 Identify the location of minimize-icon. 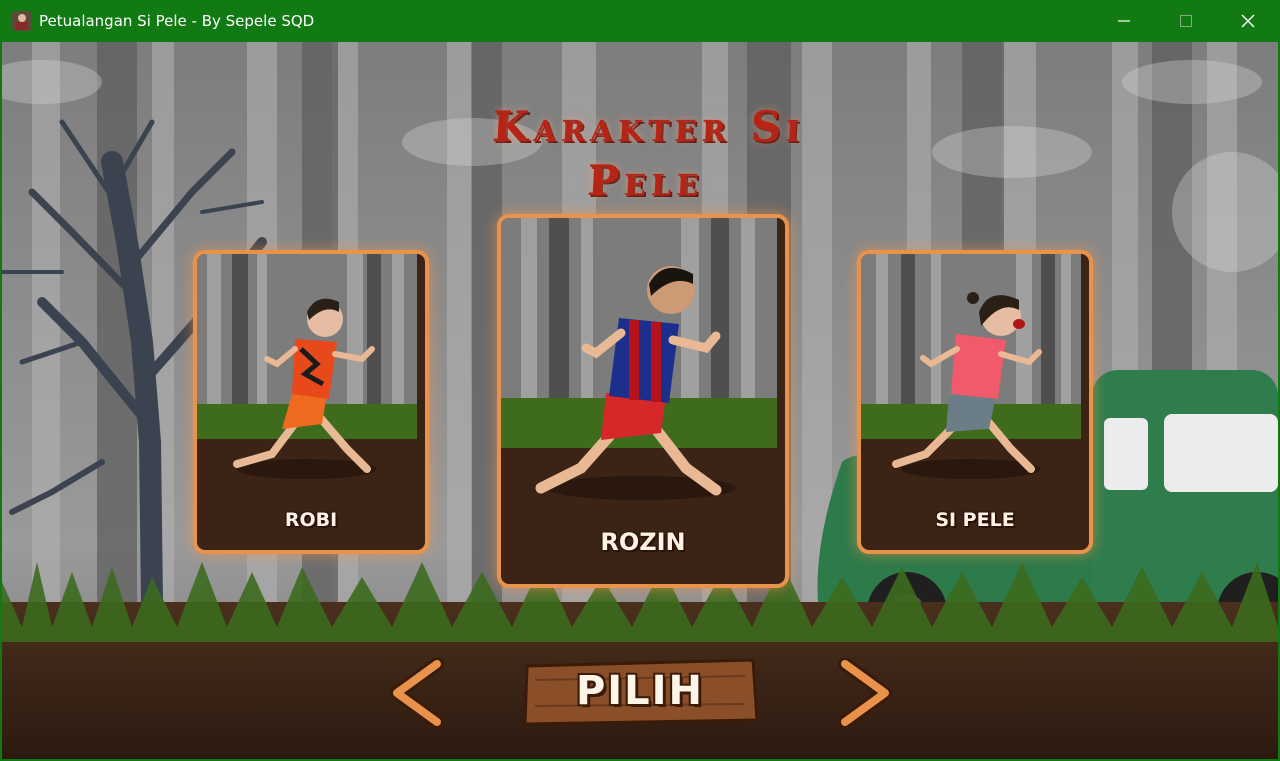
(1124, 21).